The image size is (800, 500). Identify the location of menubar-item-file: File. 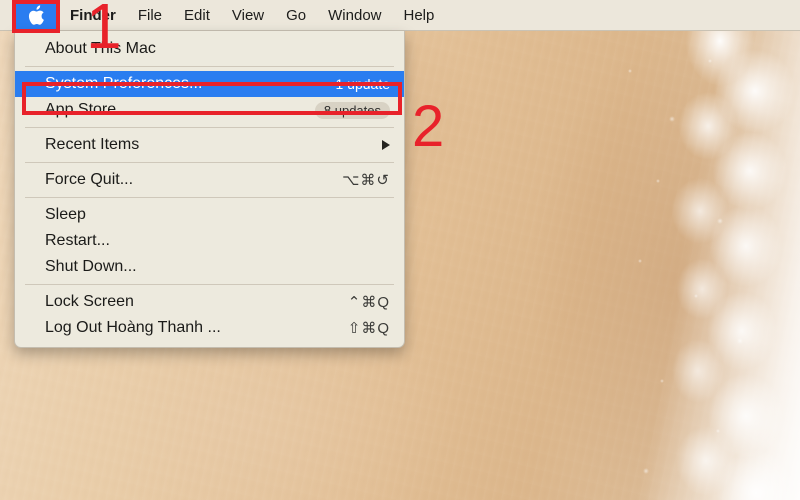
(150, 15).